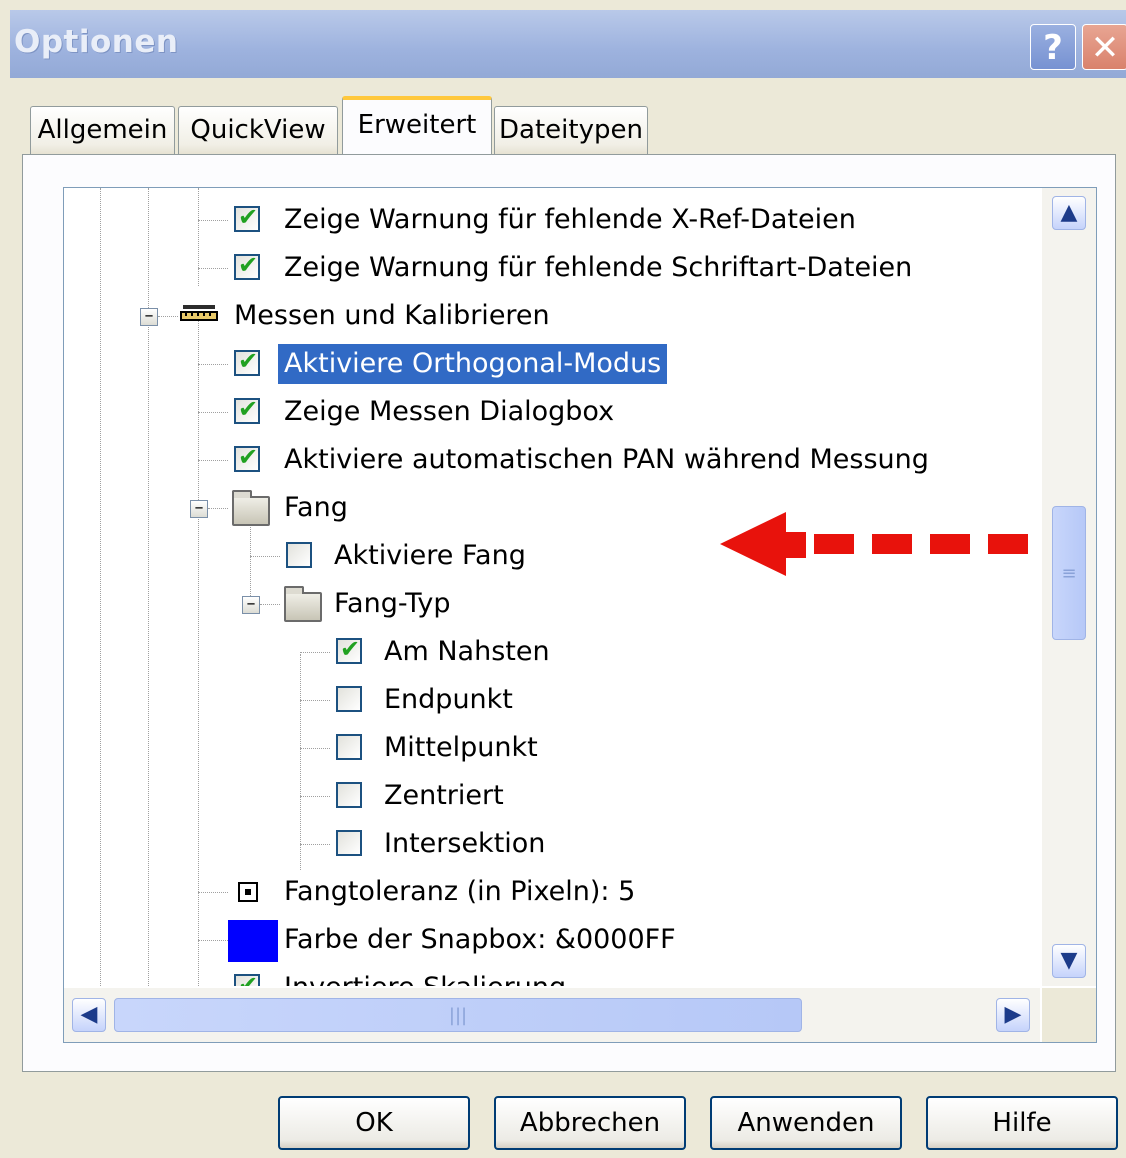 This screenshot has width=1126, height=1158. Describe the element at coordinates (874, 544) in the screenshot. I see `red-arrow-annotation` at that location.